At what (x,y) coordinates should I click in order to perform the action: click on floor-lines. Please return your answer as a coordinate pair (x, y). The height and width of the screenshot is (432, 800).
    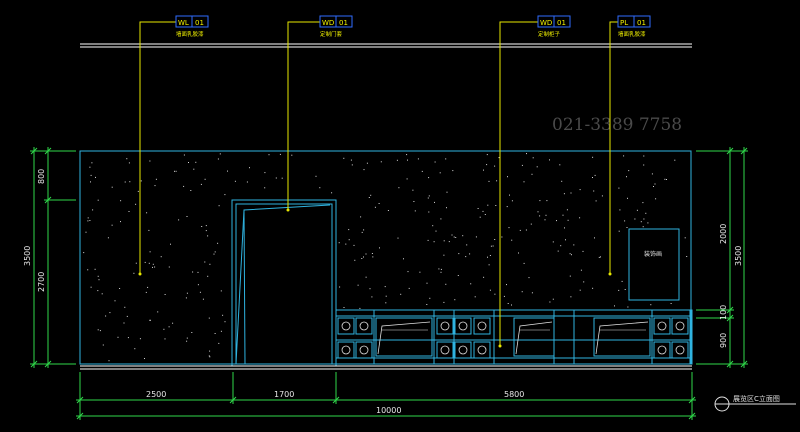
    Looking at the image, I should click on (386, 367).